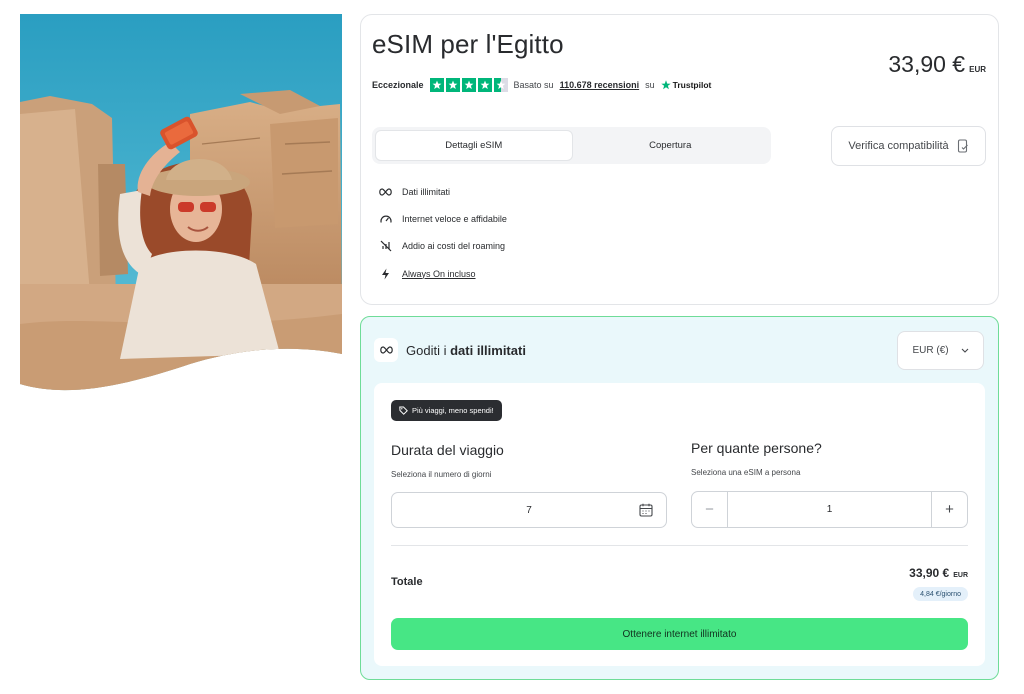  I want to click on divider, so click(679, 545).